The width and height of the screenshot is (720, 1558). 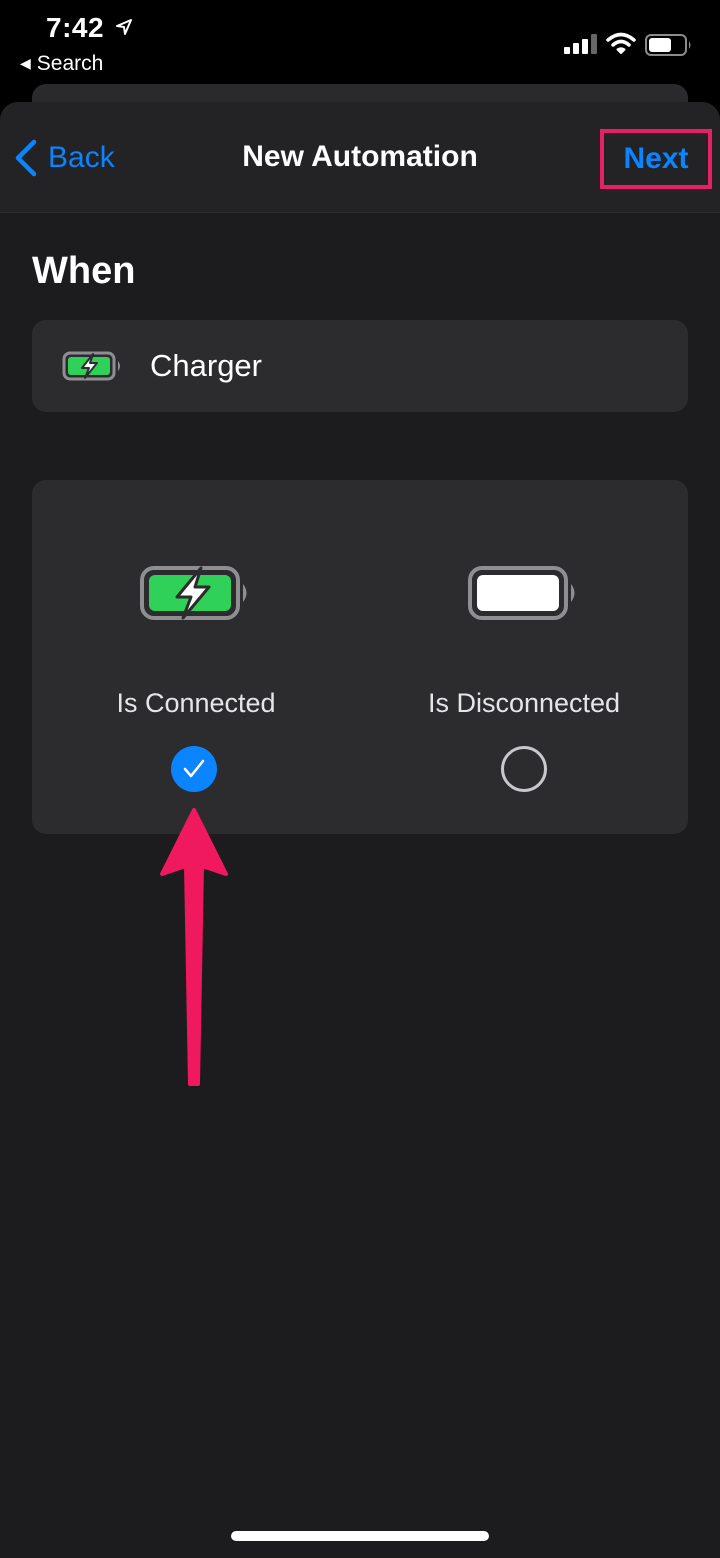 What do you see at coordinates (524, 703) in the screenshot?
I see `option-label-disconnected: Is Disconnected` at bounding box center [524, 703].